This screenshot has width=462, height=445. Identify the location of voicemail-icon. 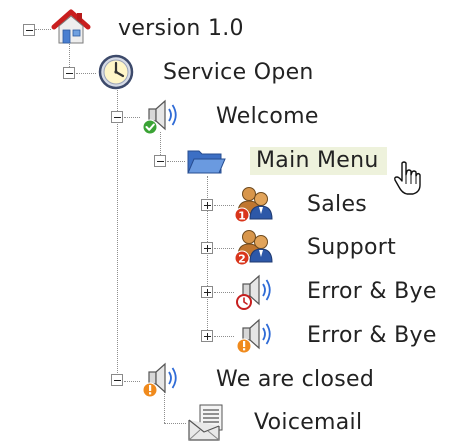
(206, 422).